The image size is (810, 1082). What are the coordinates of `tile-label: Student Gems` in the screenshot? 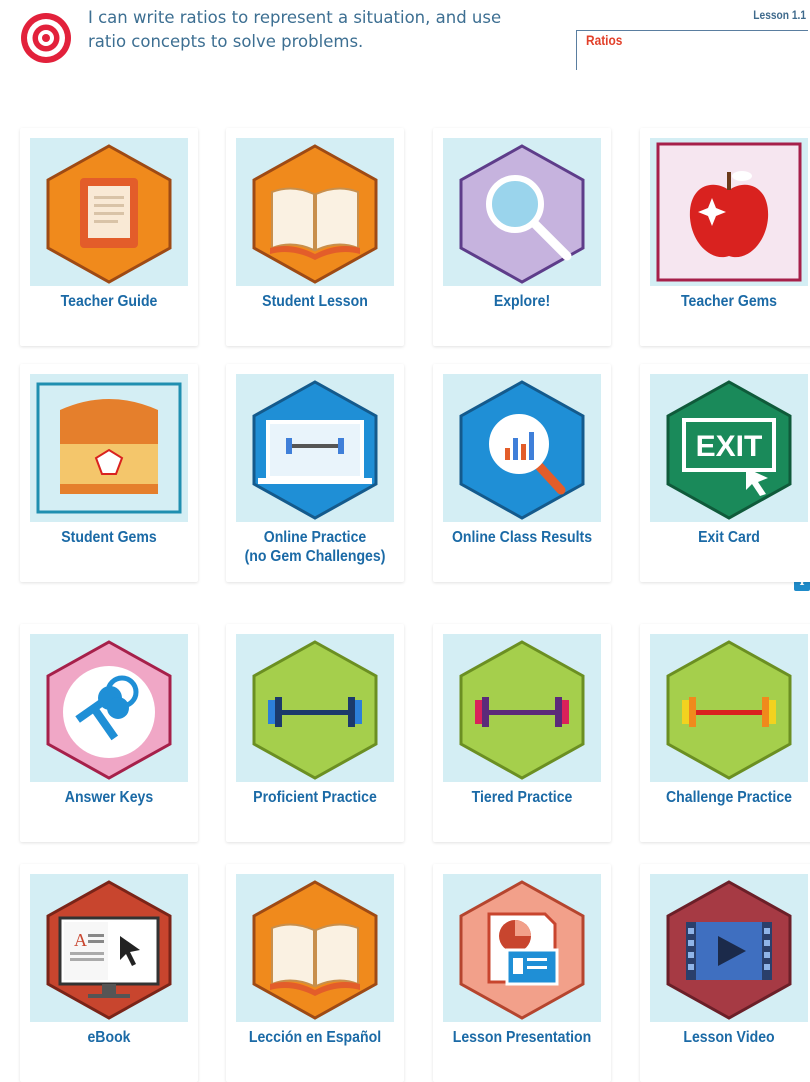 It's located at (109, 537).